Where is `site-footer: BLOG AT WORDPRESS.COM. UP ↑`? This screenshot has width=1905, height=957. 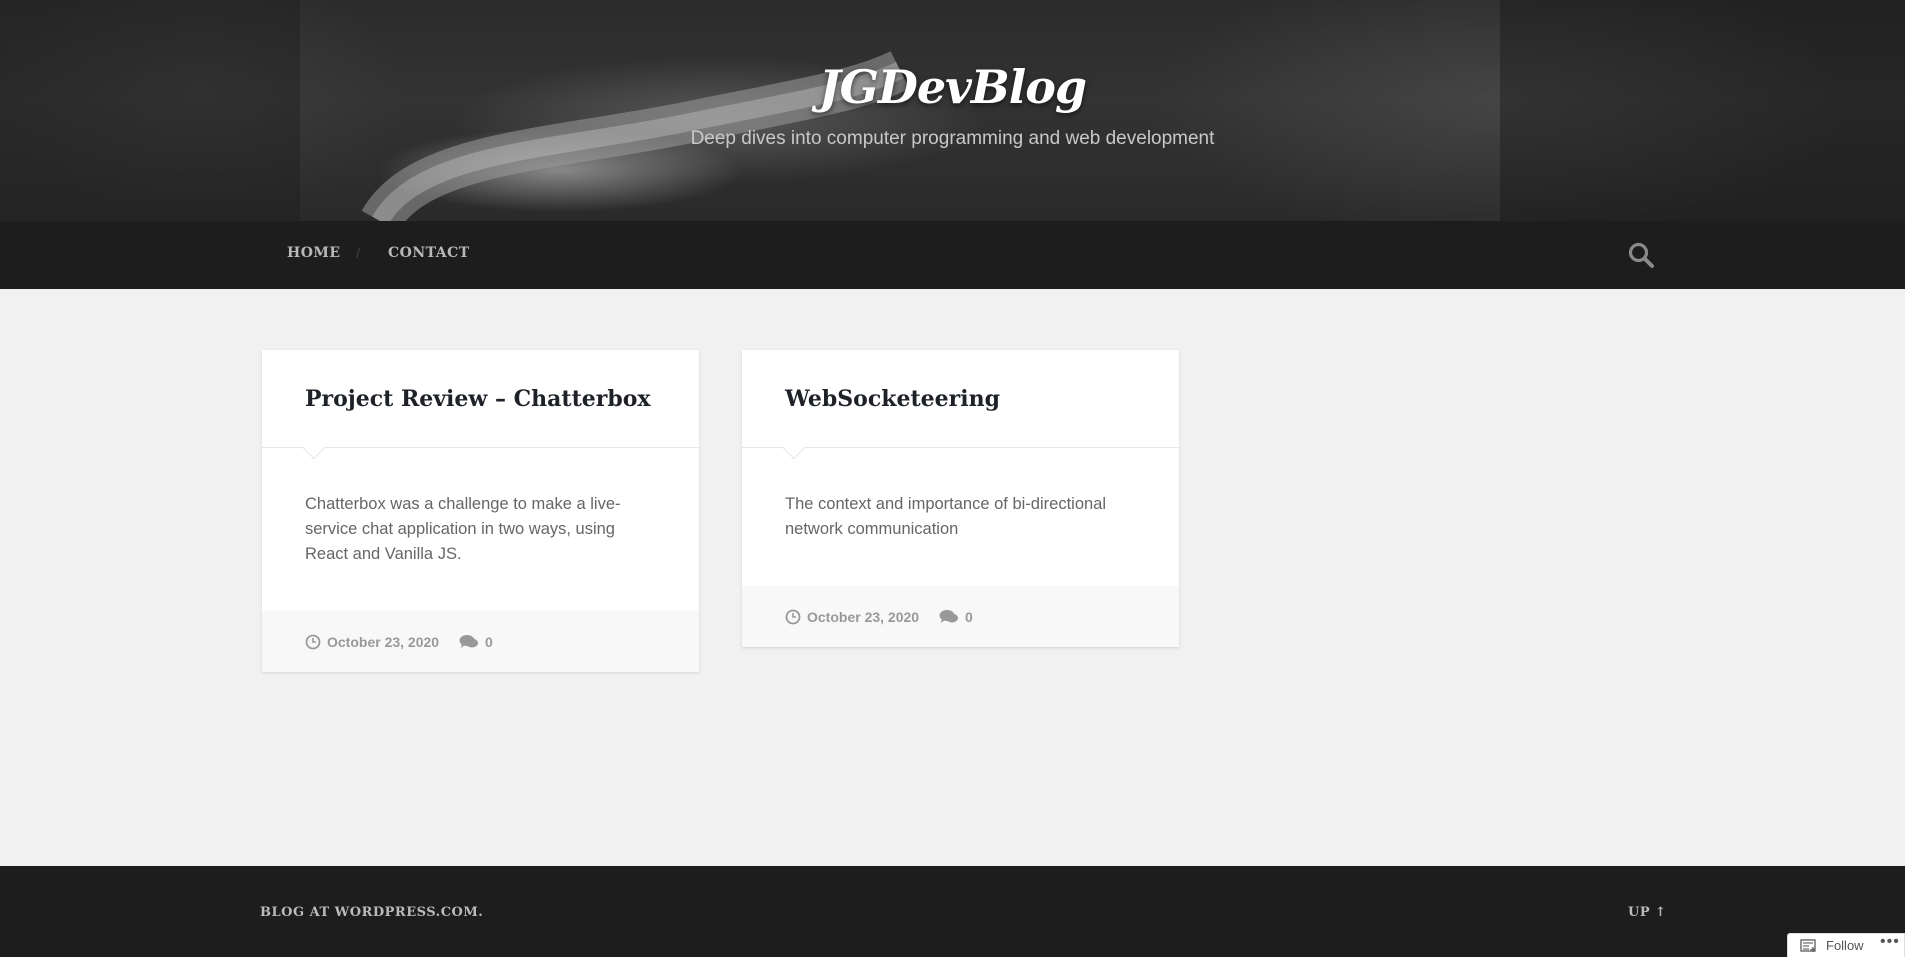 site-footer: BLOG AT WORDPRESS.COM. UP ↑ is located at coordinates (952, 911).